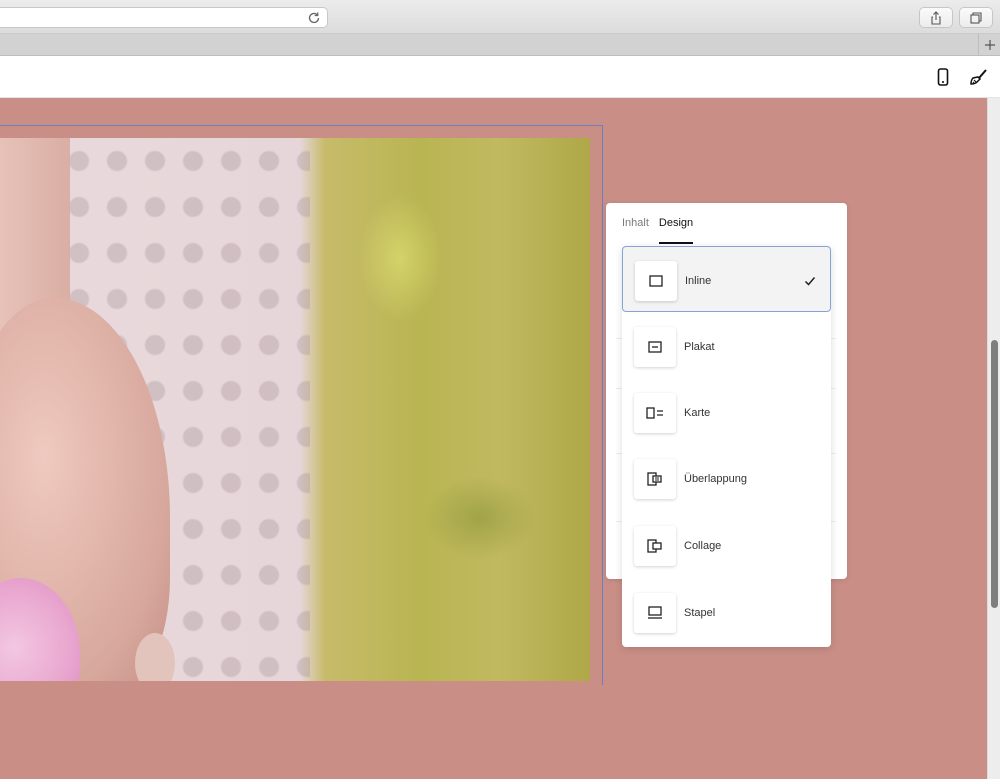 This screenshot has height=779, width=1000. Describe the element at coordinates (700, 613) in the screenshot. I see `option-label: Stapel` at that location.